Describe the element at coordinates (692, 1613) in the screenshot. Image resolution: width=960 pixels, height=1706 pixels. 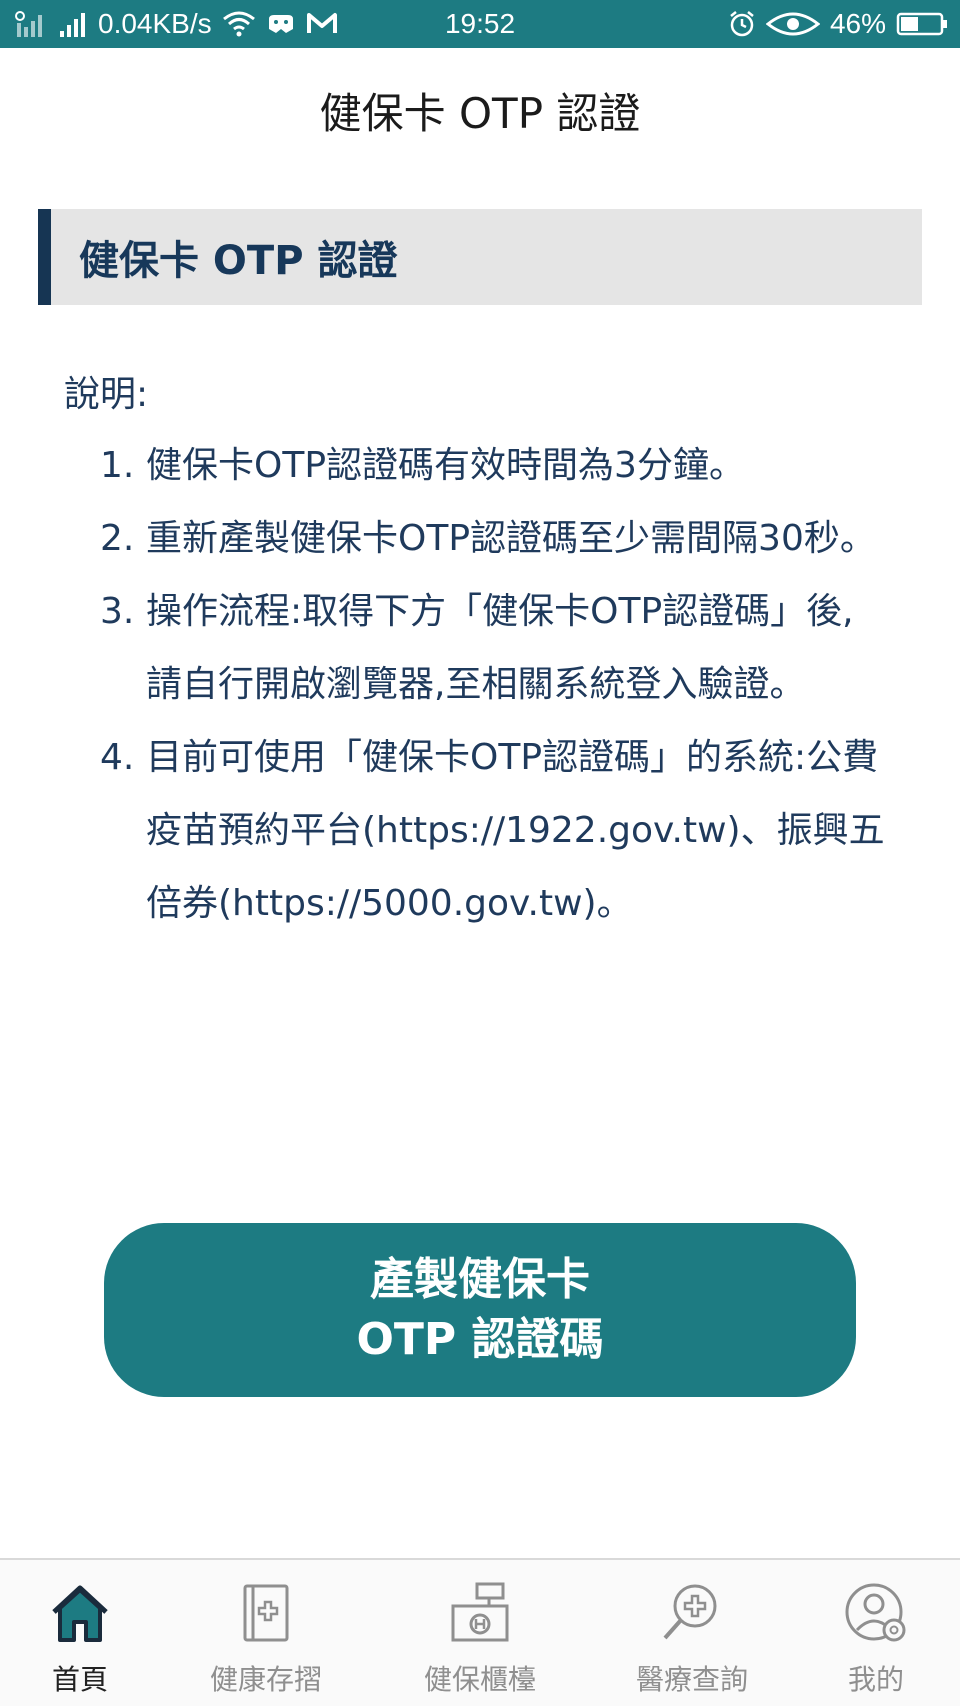
I see `medical-search-icon` at that location.